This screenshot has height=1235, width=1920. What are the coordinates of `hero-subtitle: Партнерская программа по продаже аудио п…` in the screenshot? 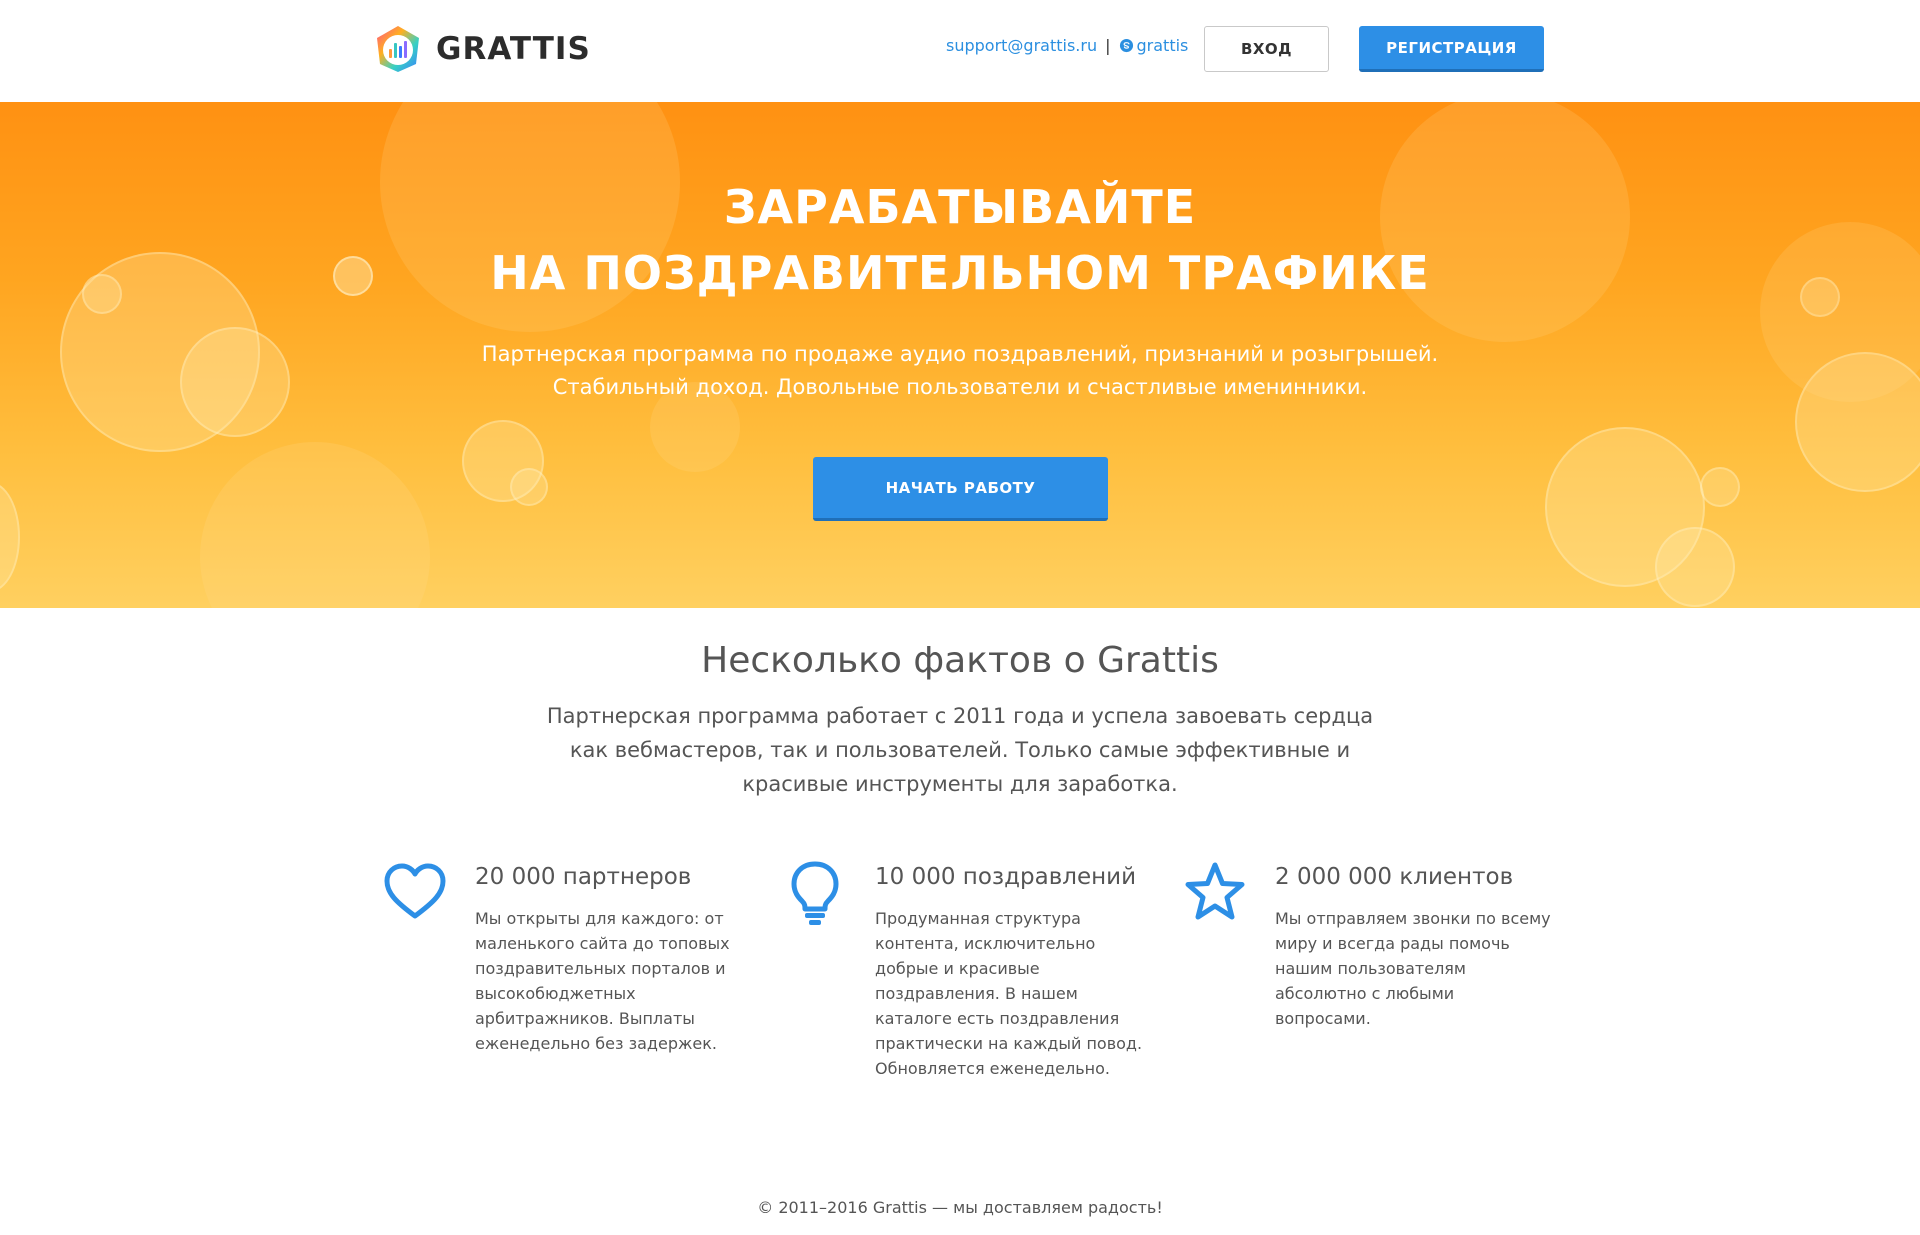 It's located at (960, 371).